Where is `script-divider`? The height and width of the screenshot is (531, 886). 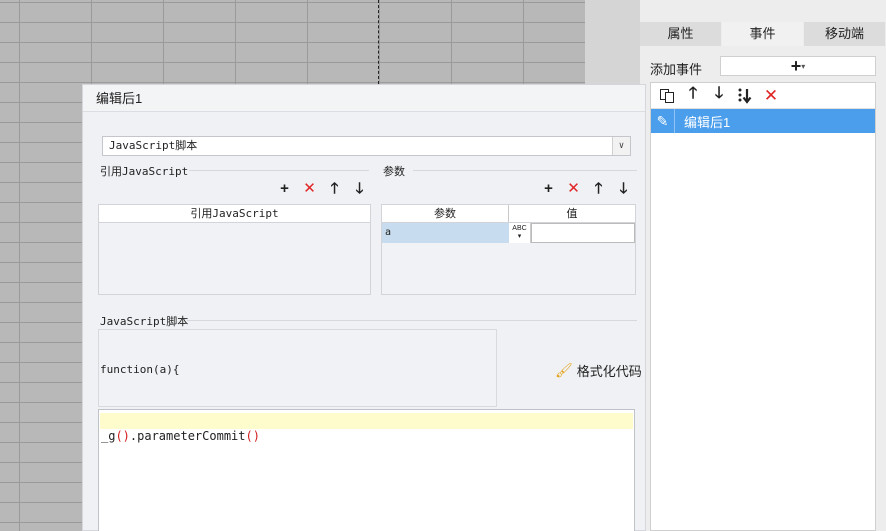 script-divider is located at coordinates (412, 320).